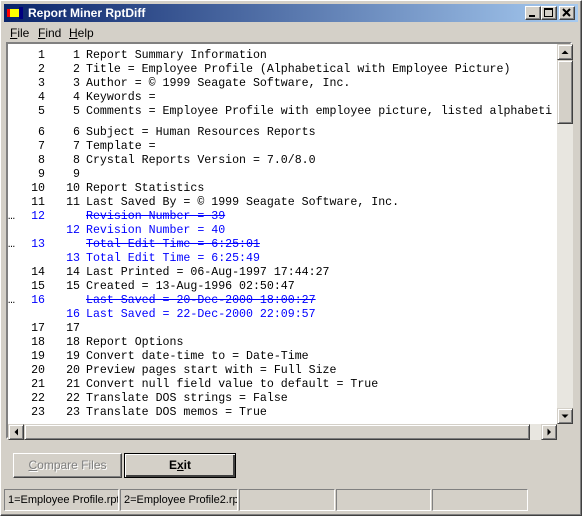  I want to click on line-text: Report Statistics, so click(145, 188).